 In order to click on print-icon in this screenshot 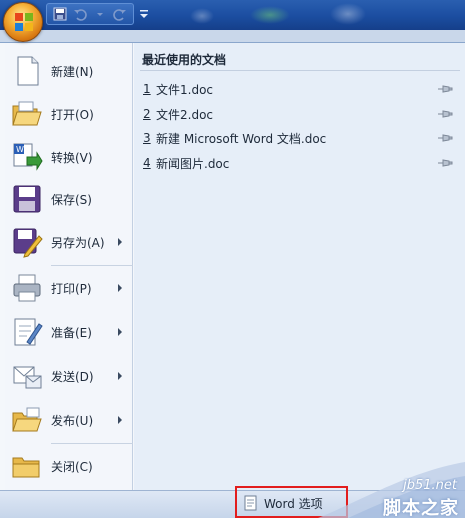, I will do `click(27, 288)`.